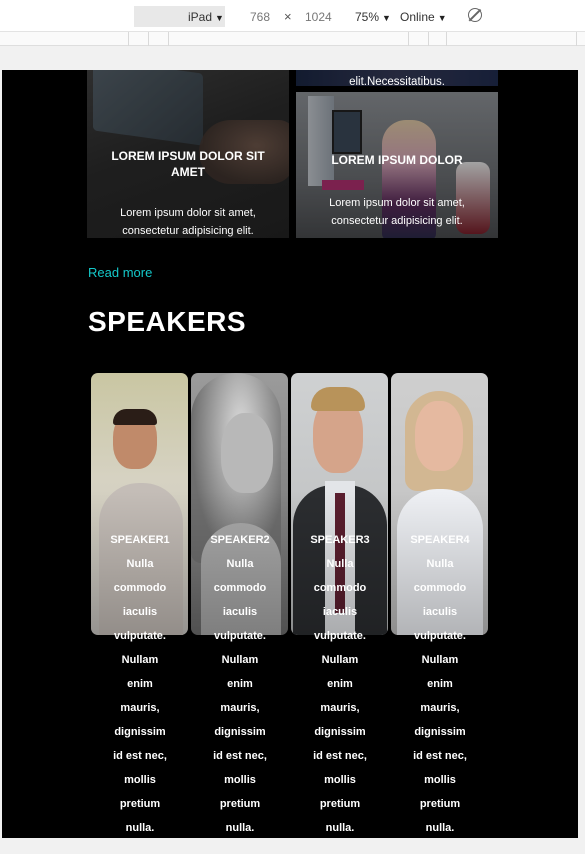 The height and width of the screenshot is (854, 585). Describe the element at coordinates (292, 846) in the screenshot. I see `horizontal-scrollbar` at that location.